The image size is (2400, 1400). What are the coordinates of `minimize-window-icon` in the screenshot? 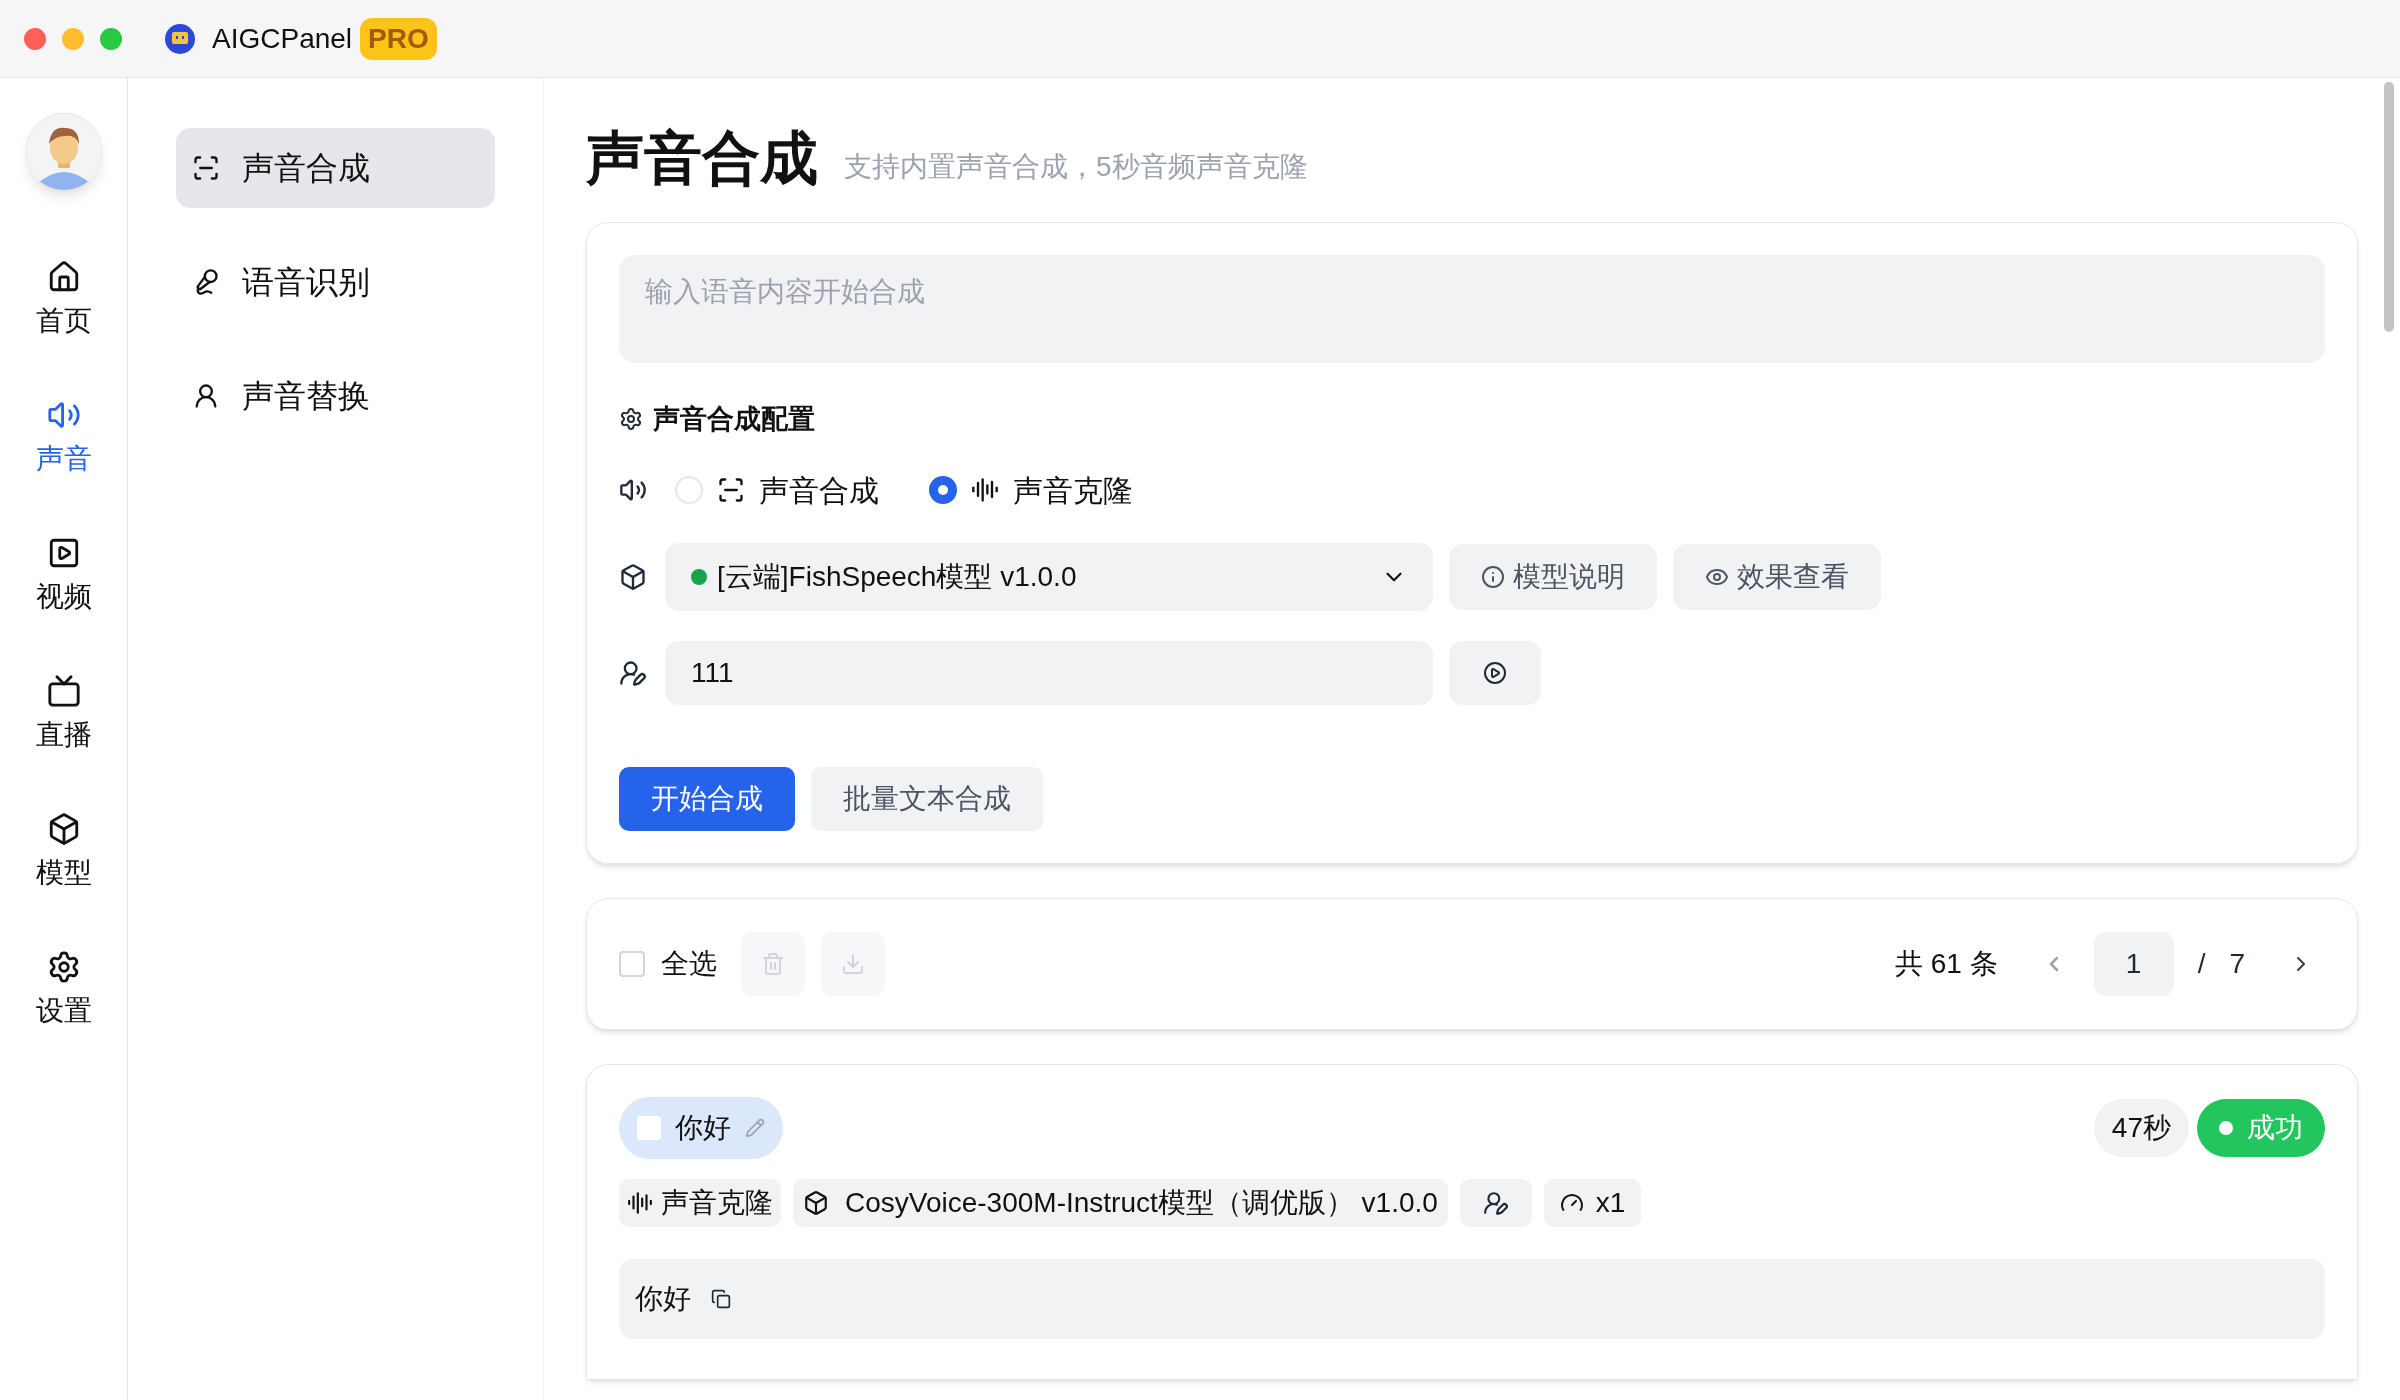 It's located at (73, 38).